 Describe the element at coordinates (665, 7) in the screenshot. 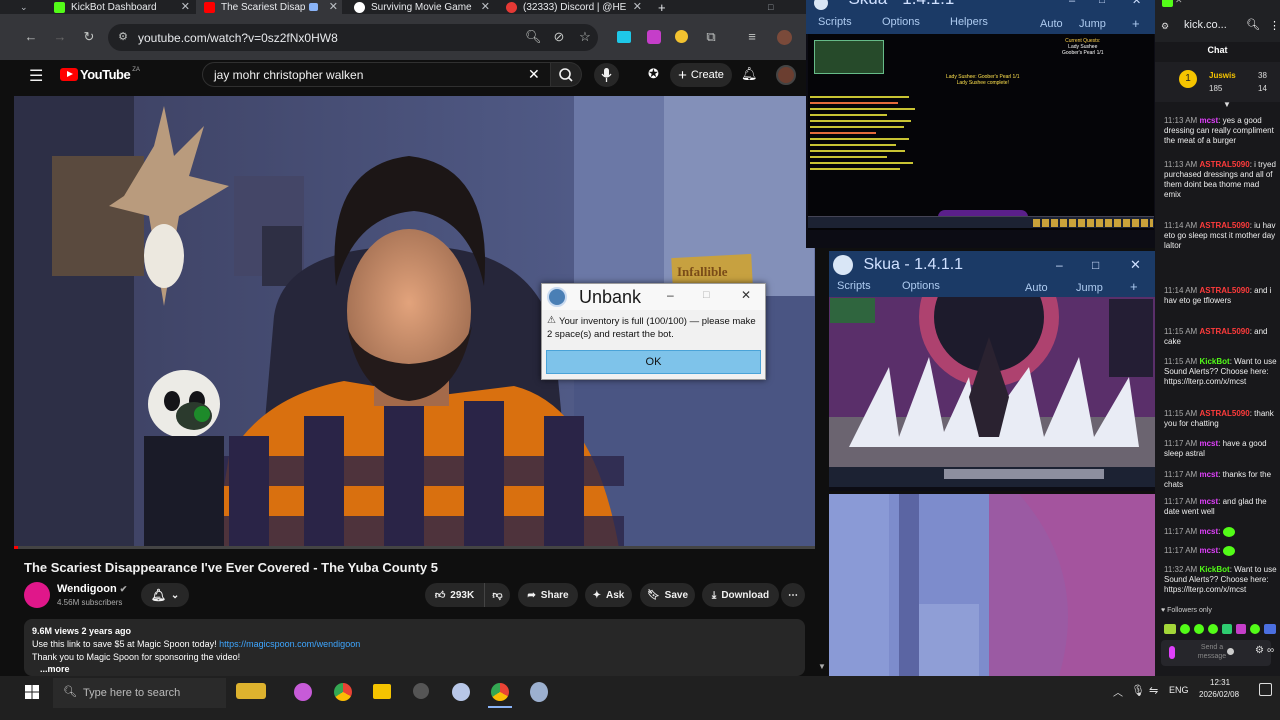

I see `new-tab-button: +` at that location.